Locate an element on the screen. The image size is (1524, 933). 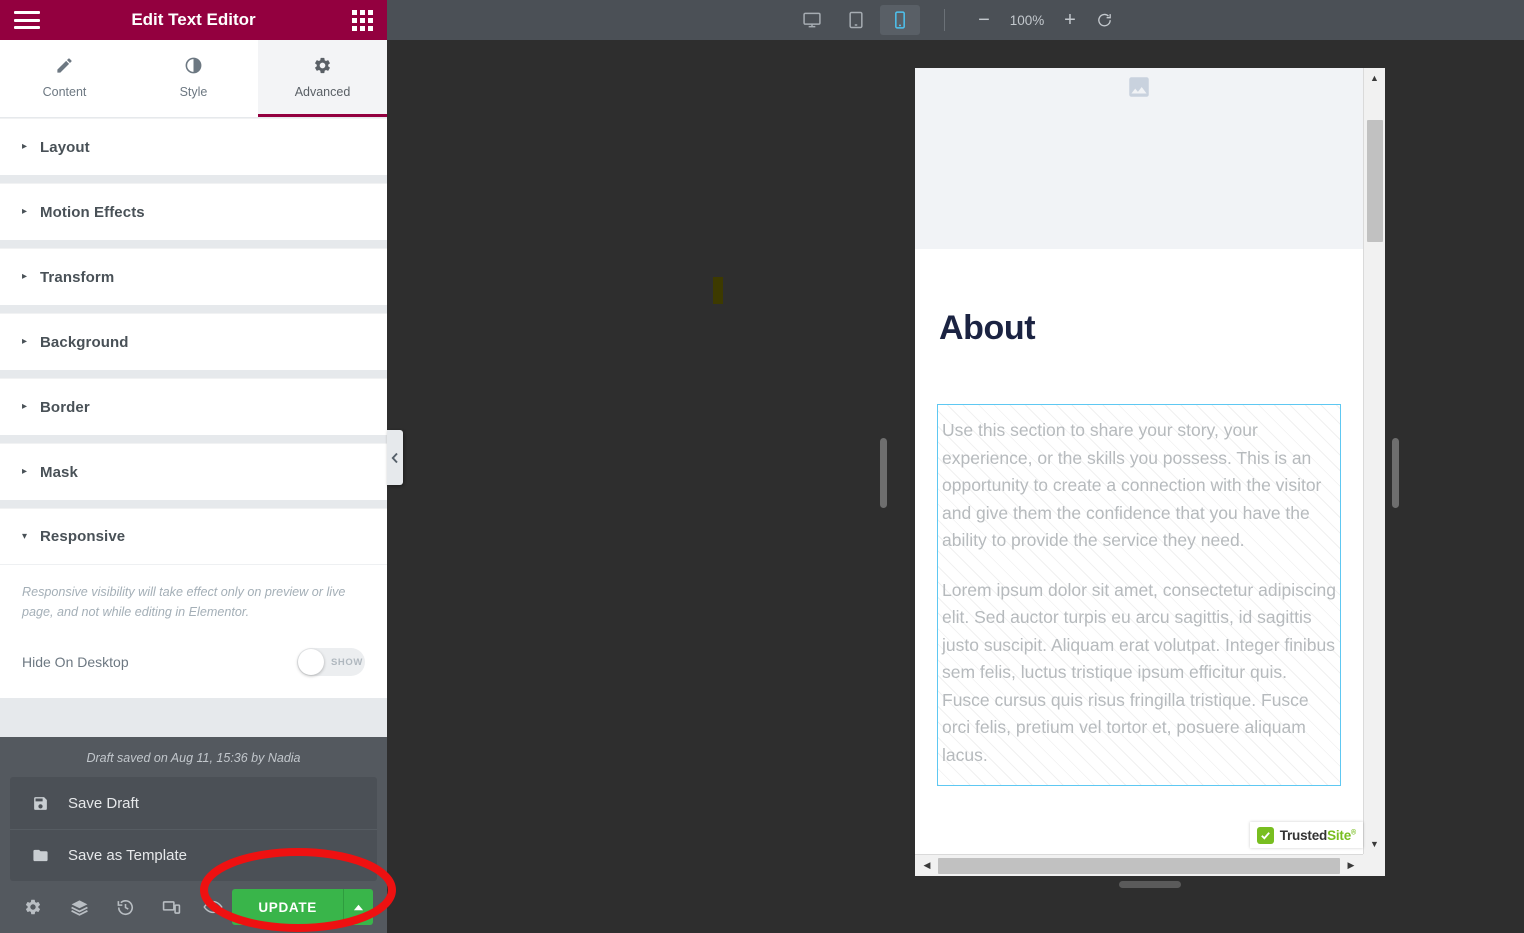
preview-horizontal-scrollbar: ◀ ▶ is located at coordinates (1139, 865).